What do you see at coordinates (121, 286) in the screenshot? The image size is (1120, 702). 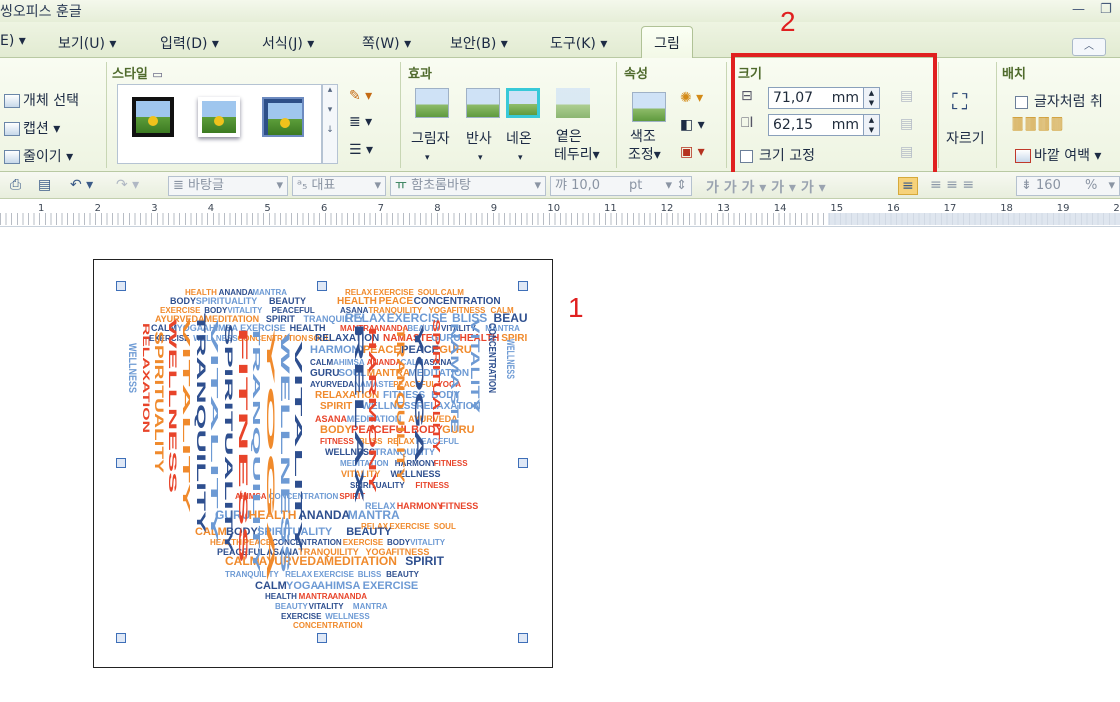 I see `resize-handle-nw` at bounding box center [121, 286].